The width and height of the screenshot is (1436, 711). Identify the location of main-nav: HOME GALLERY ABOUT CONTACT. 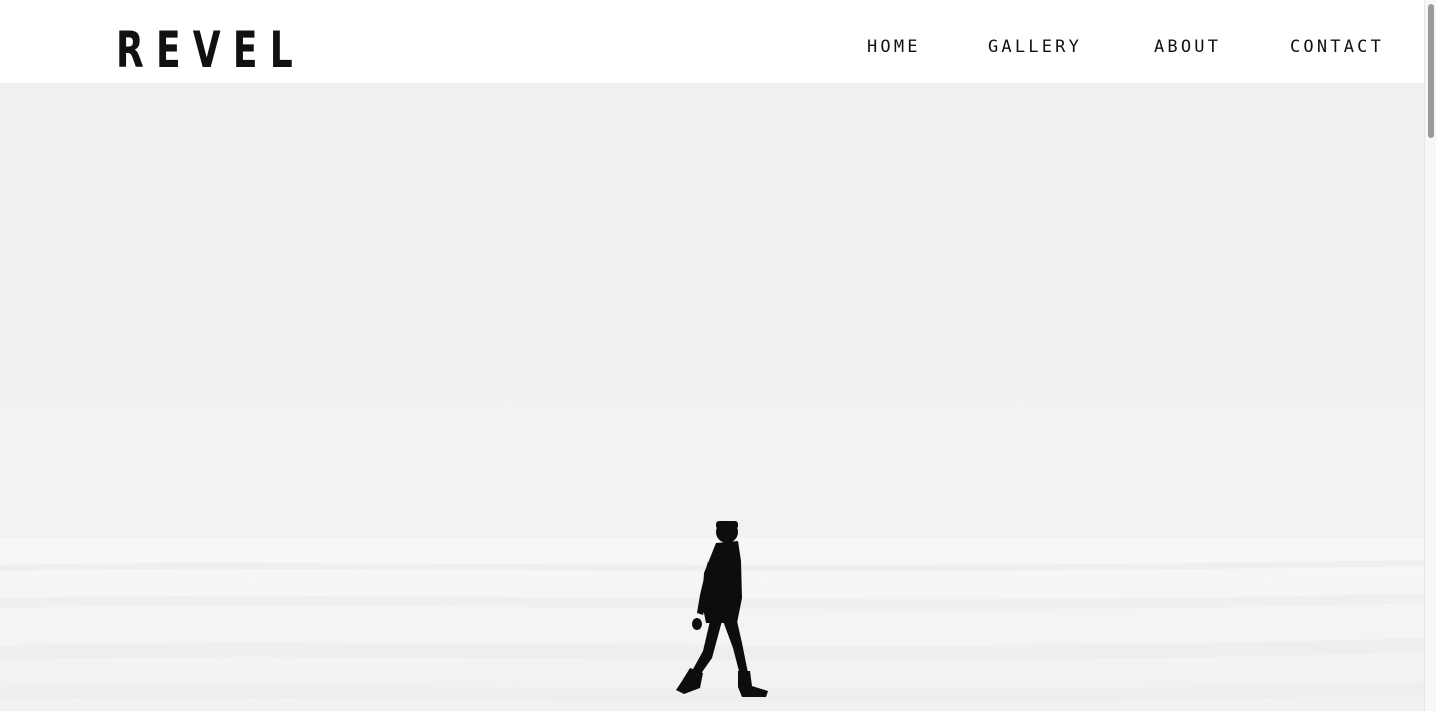
(712, 47).